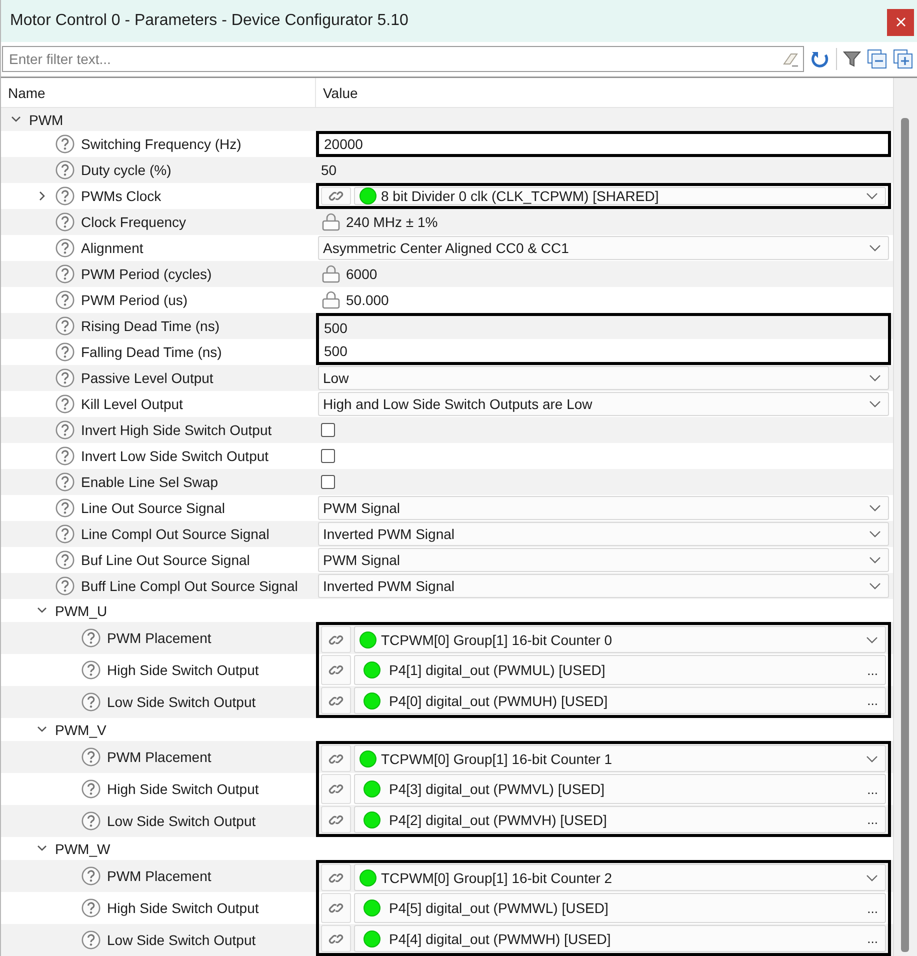 The image size is (917, 956). Describe the element at coordinates (497, 789) in the screenshot. I see `resource-name: P4[3] digital_out (PWMVL) [USED]` at that location.